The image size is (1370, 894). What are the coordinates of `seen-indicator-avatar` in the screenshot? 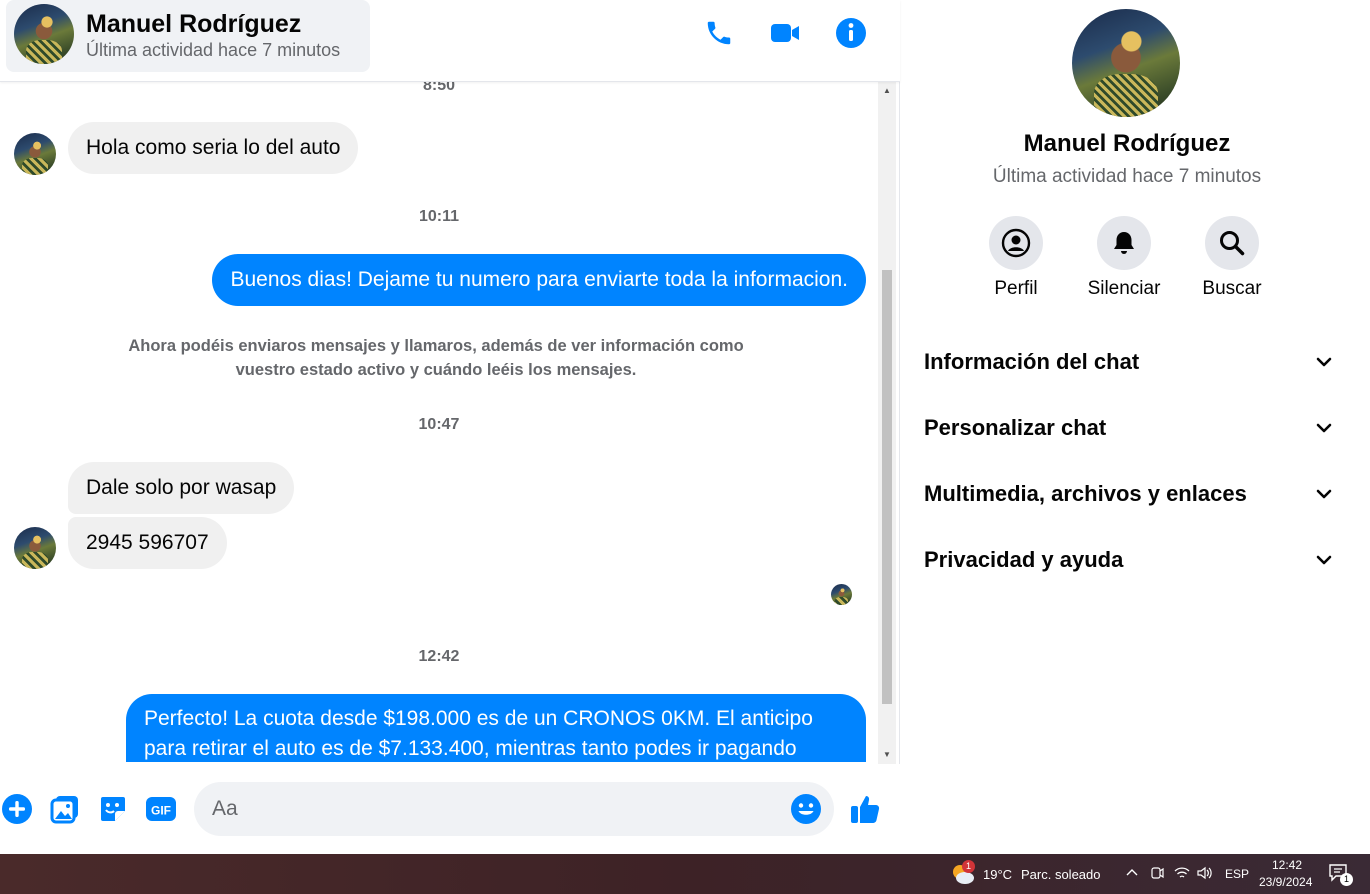 It's located at (841, 594).